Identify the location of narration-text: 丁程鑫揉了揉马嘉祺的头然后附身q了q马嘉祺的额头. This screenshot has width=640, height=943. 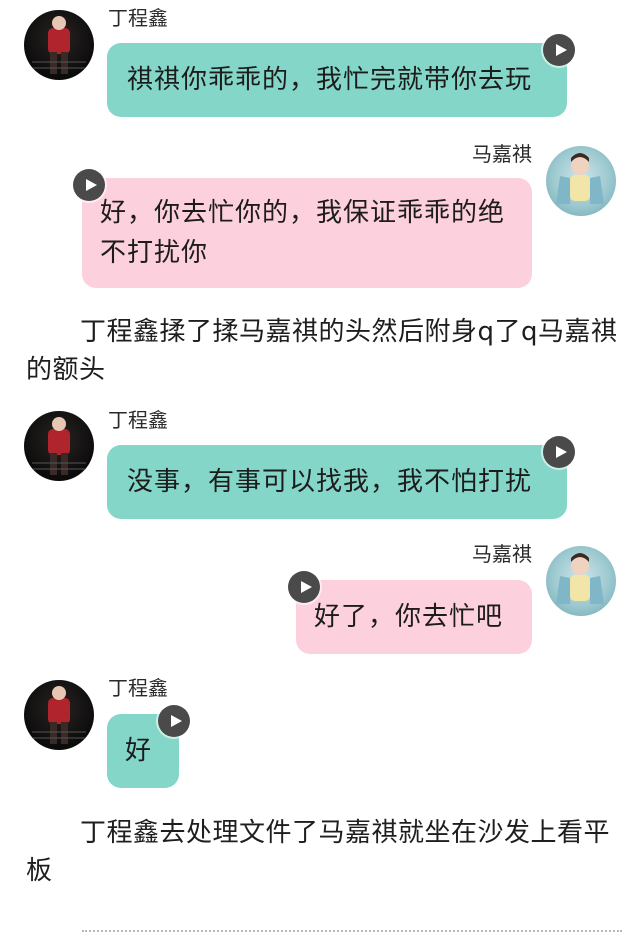
(322, 351).